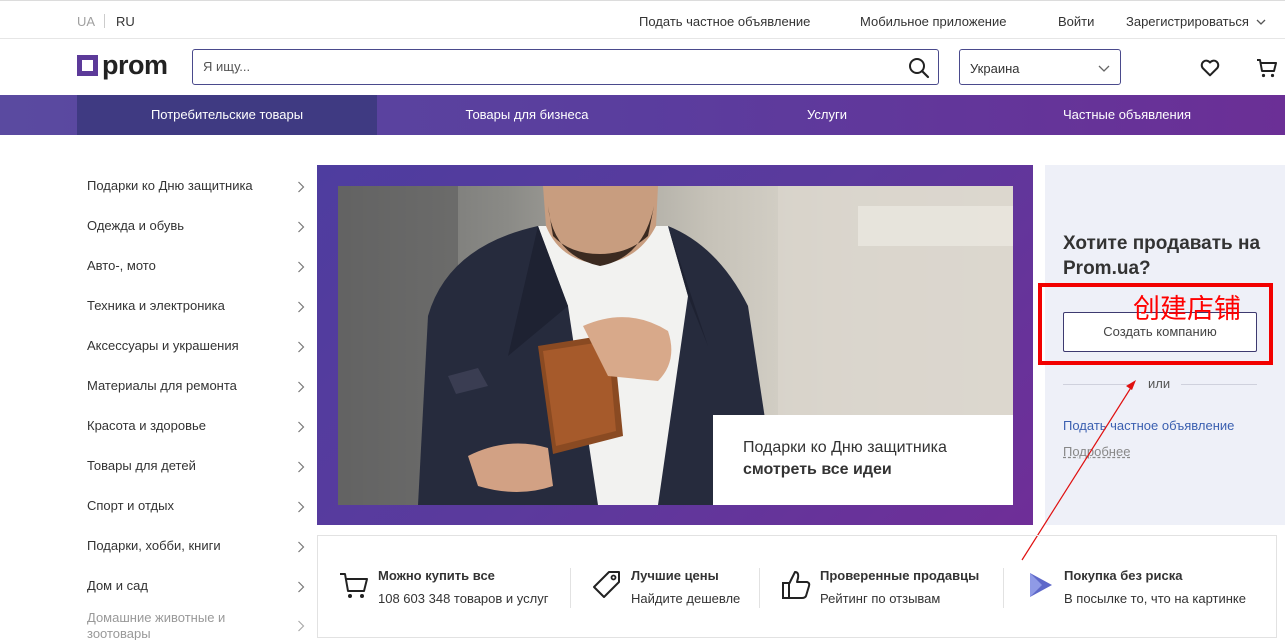  What do you see at coordinates (827, 115) in the screenshot?
I see `nav-services: Услуги` at bounding box center [827, 115].